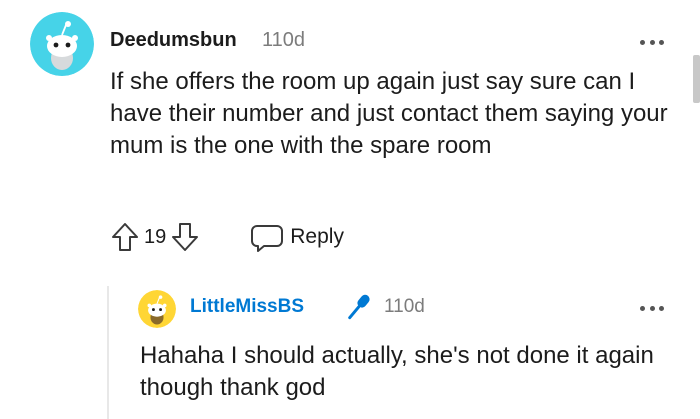  What do you see at coordinates (108, 352) in the screenshot?
I see `thread-line` at bounding box center [108, 352].